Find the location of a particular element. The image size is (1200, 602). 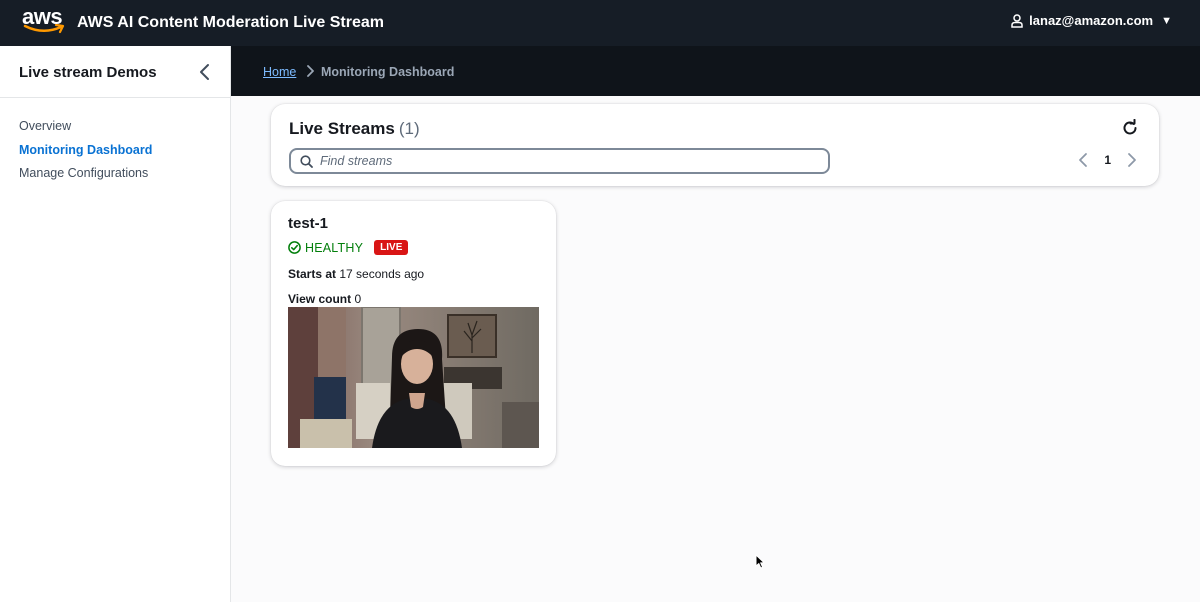

panel-title: Live Streams (1) is located at coordinates (354, 129).